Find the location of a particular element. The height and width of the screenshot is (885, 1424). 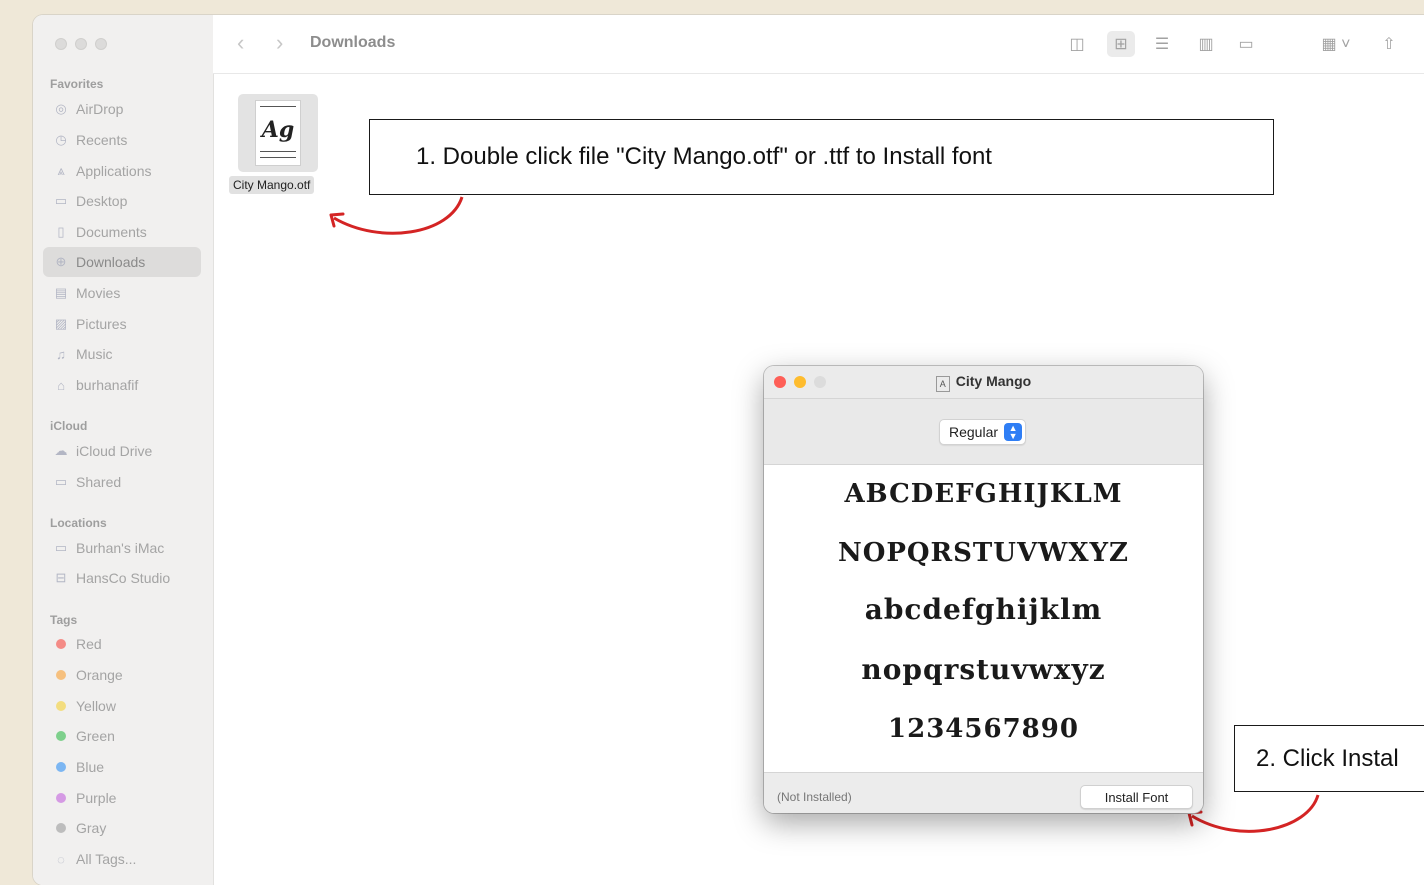

sidebar-item-recents: ◷ Recents is located at coordinates (122, 140).